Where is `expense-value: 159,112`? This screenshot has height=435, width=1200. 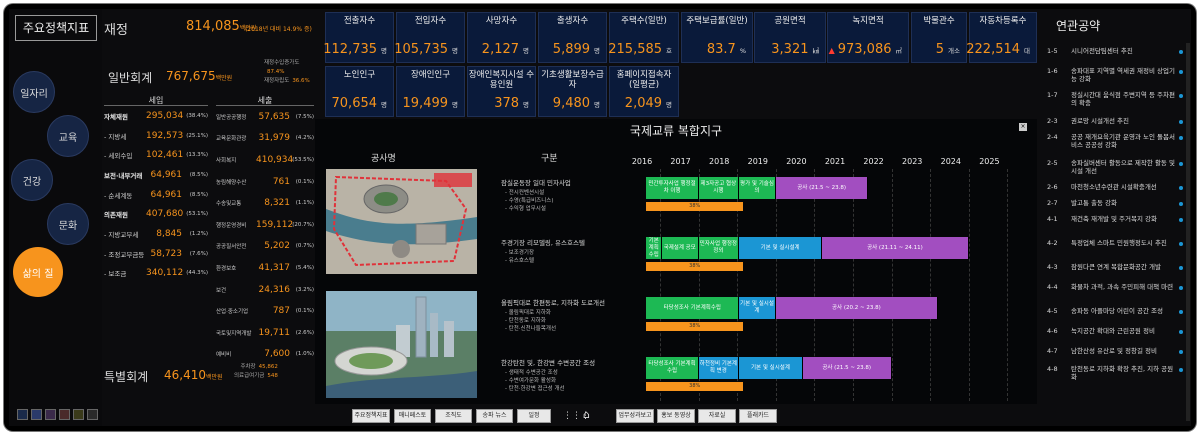
expense-value: 159,112 is located at coordinates (275, 224).